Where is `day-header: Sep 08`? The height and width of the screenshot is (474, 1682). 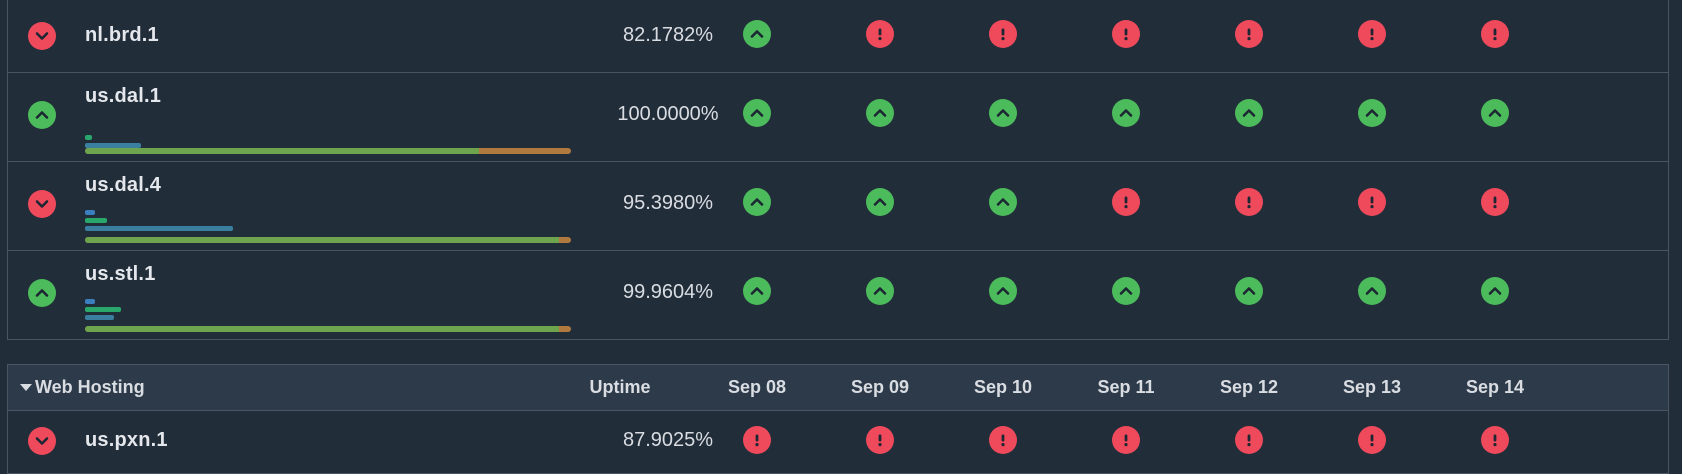
day-header: Sep 08 is located at coordinates (757, 387).